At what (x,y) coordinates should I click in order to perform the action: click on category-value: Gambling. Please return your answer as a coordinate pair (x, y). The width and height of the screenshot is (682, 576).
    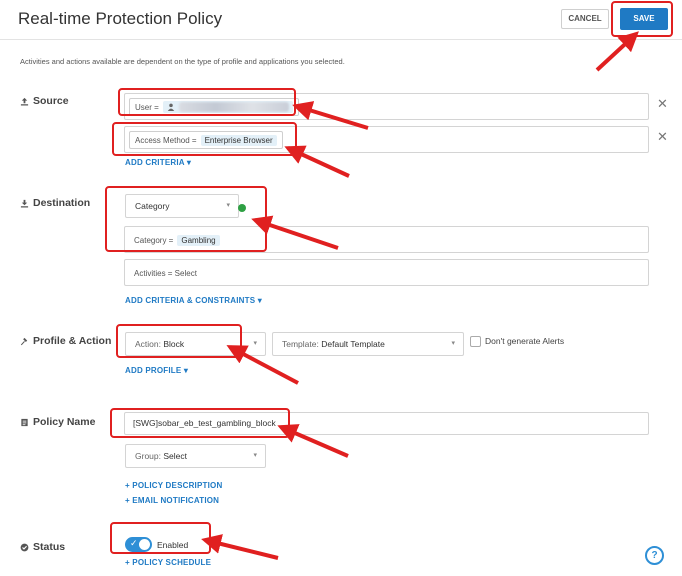
    Looking at the image, I should click on (198, 240).